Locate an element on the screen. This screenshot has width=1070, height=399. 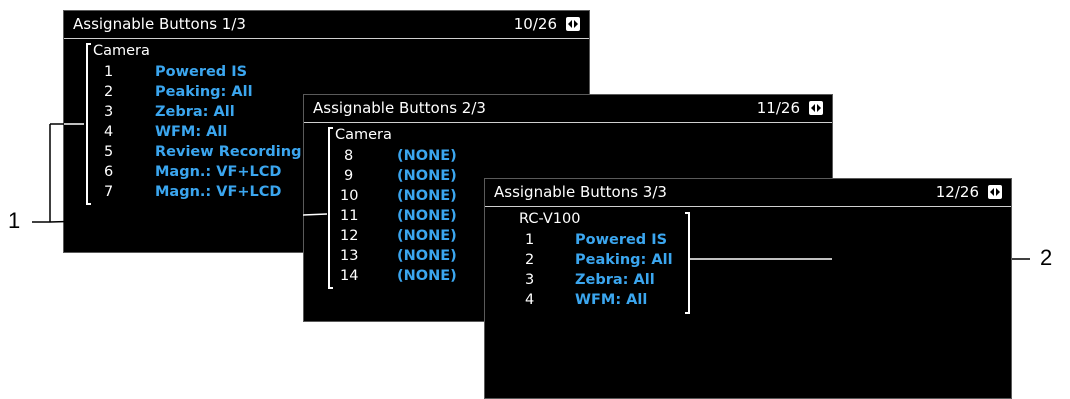
callout-2: 2 is located at coordinates (1046, 257).